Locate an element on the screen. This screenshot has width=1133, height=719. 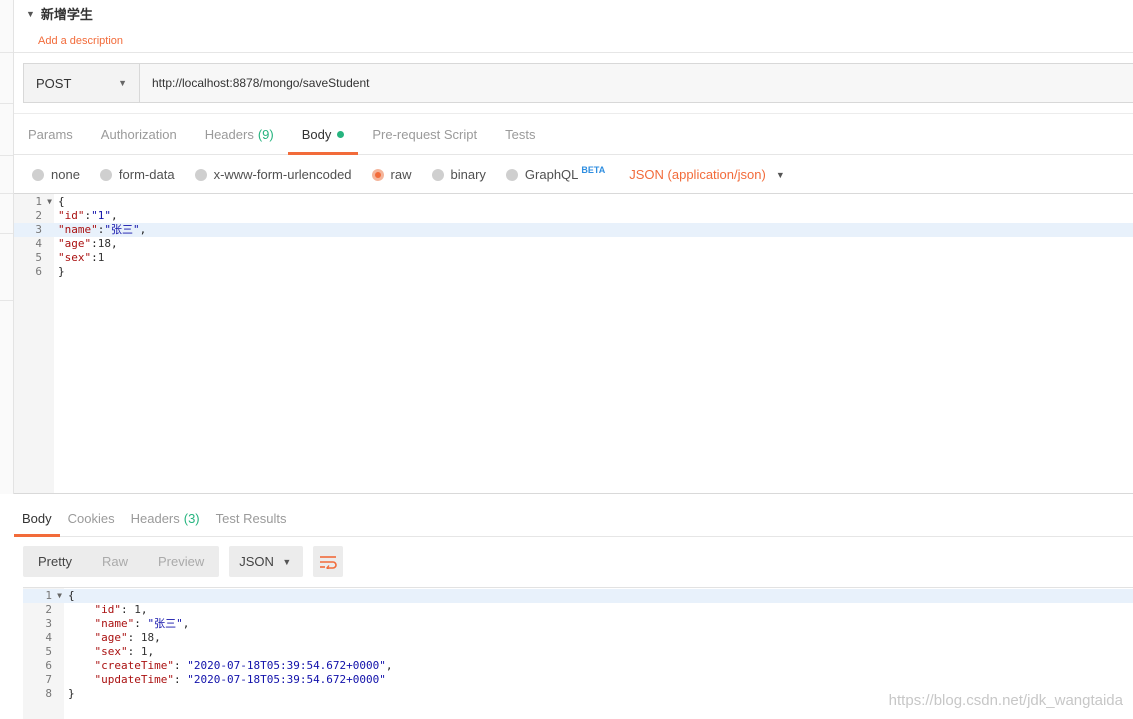
body-type-graphql: GraphQL BETA is located at coordinates (555, 173).